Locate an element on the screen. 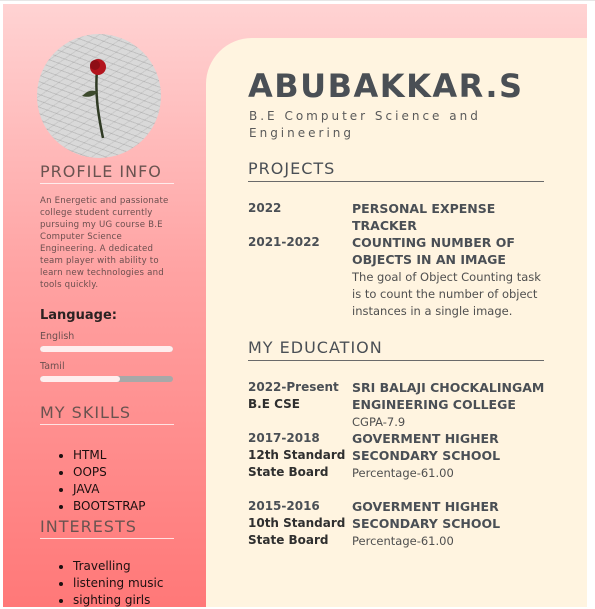  language-bar-english is located at coordinates (106, 349).